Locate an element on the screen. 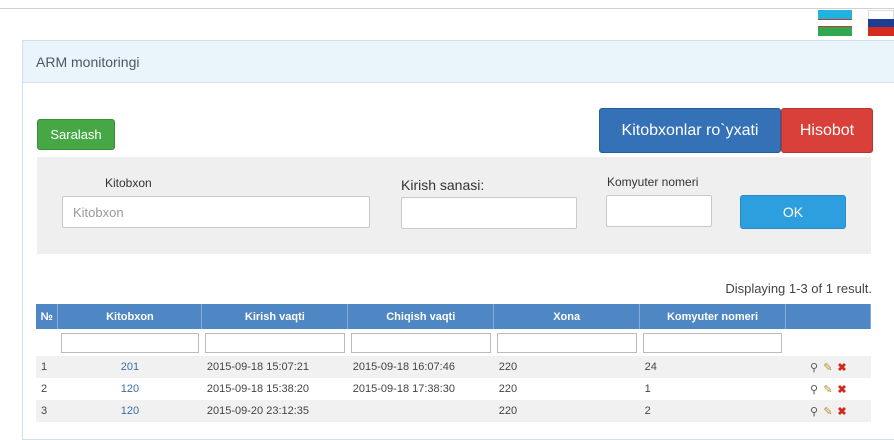 The image size is (894, 440). computer-cell: 24 is located at coordinates (712, 367).